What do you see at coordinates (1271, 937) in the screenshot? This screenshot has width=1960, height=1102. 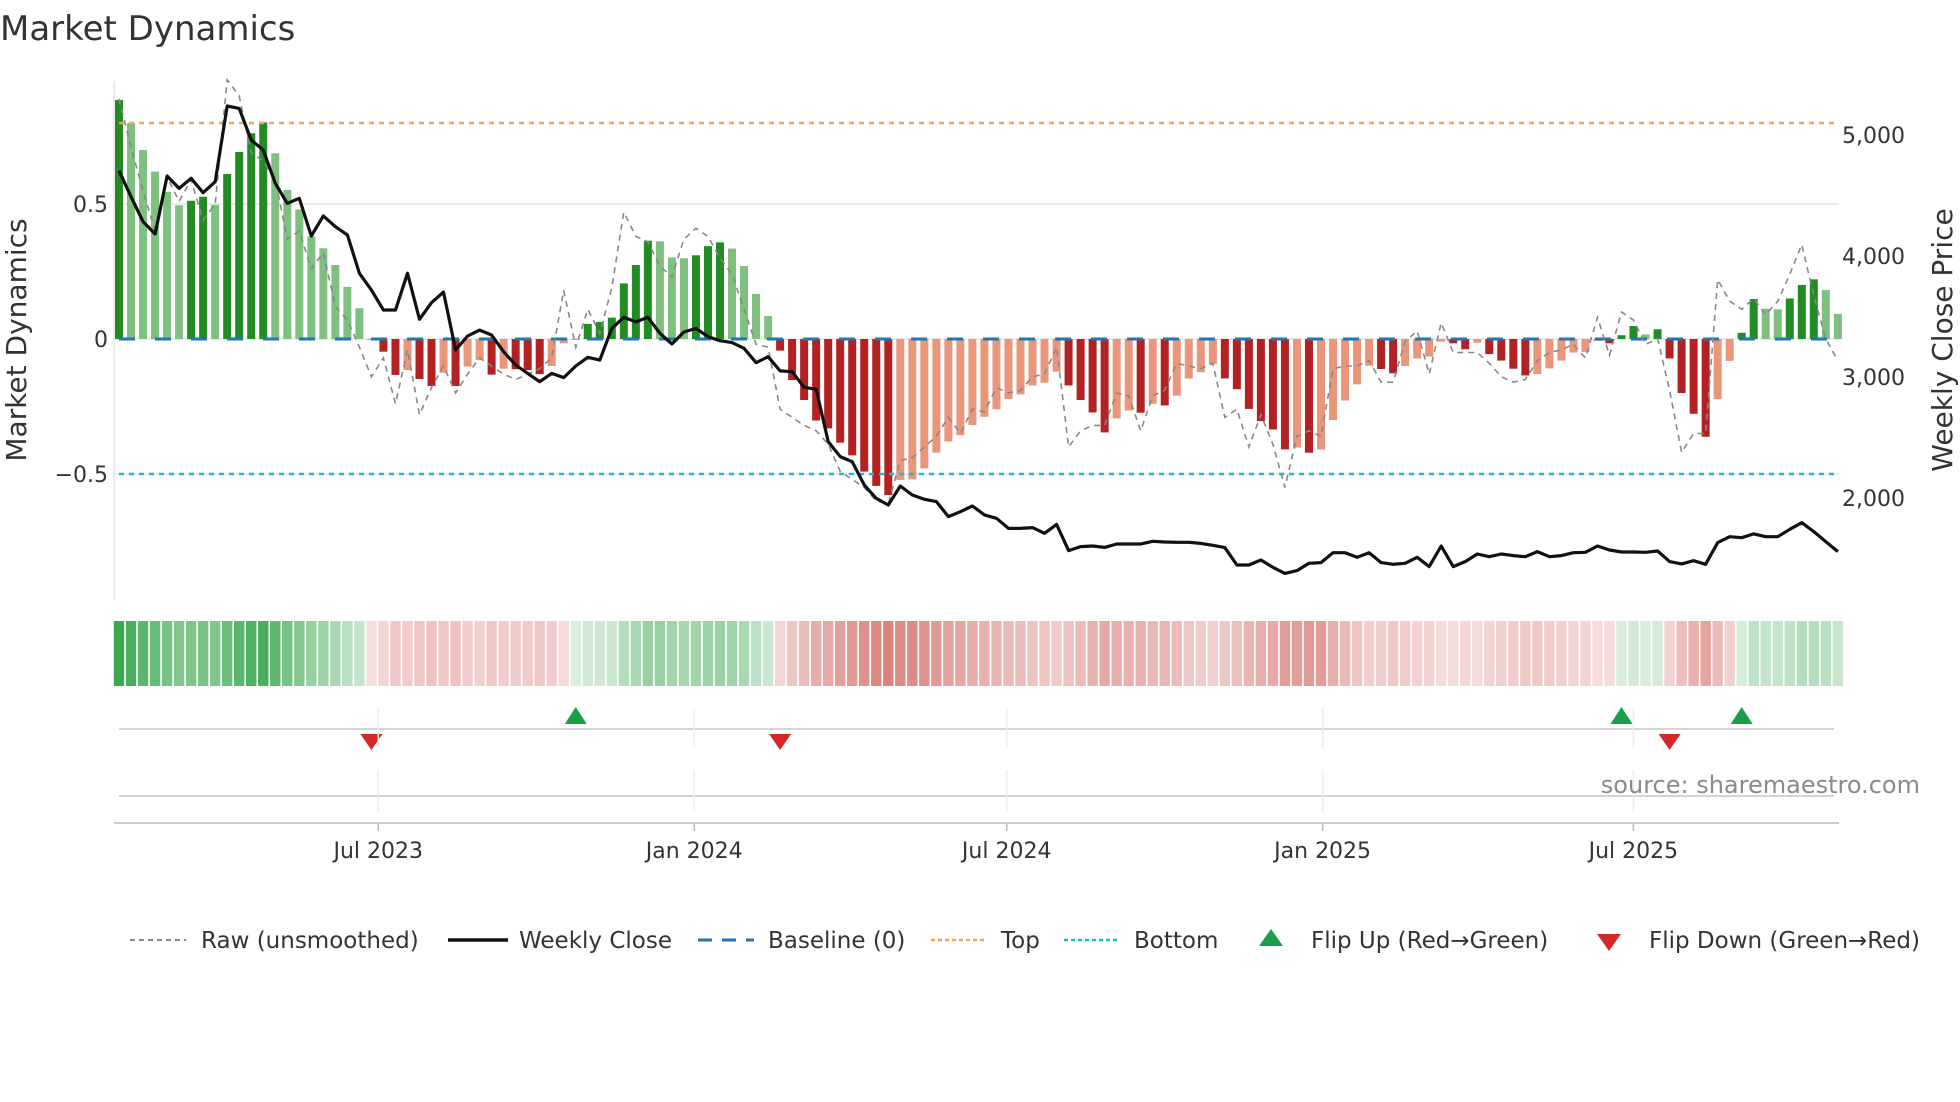 I see `flip-up-triangle-icon` at bounding box center [1271, 937].